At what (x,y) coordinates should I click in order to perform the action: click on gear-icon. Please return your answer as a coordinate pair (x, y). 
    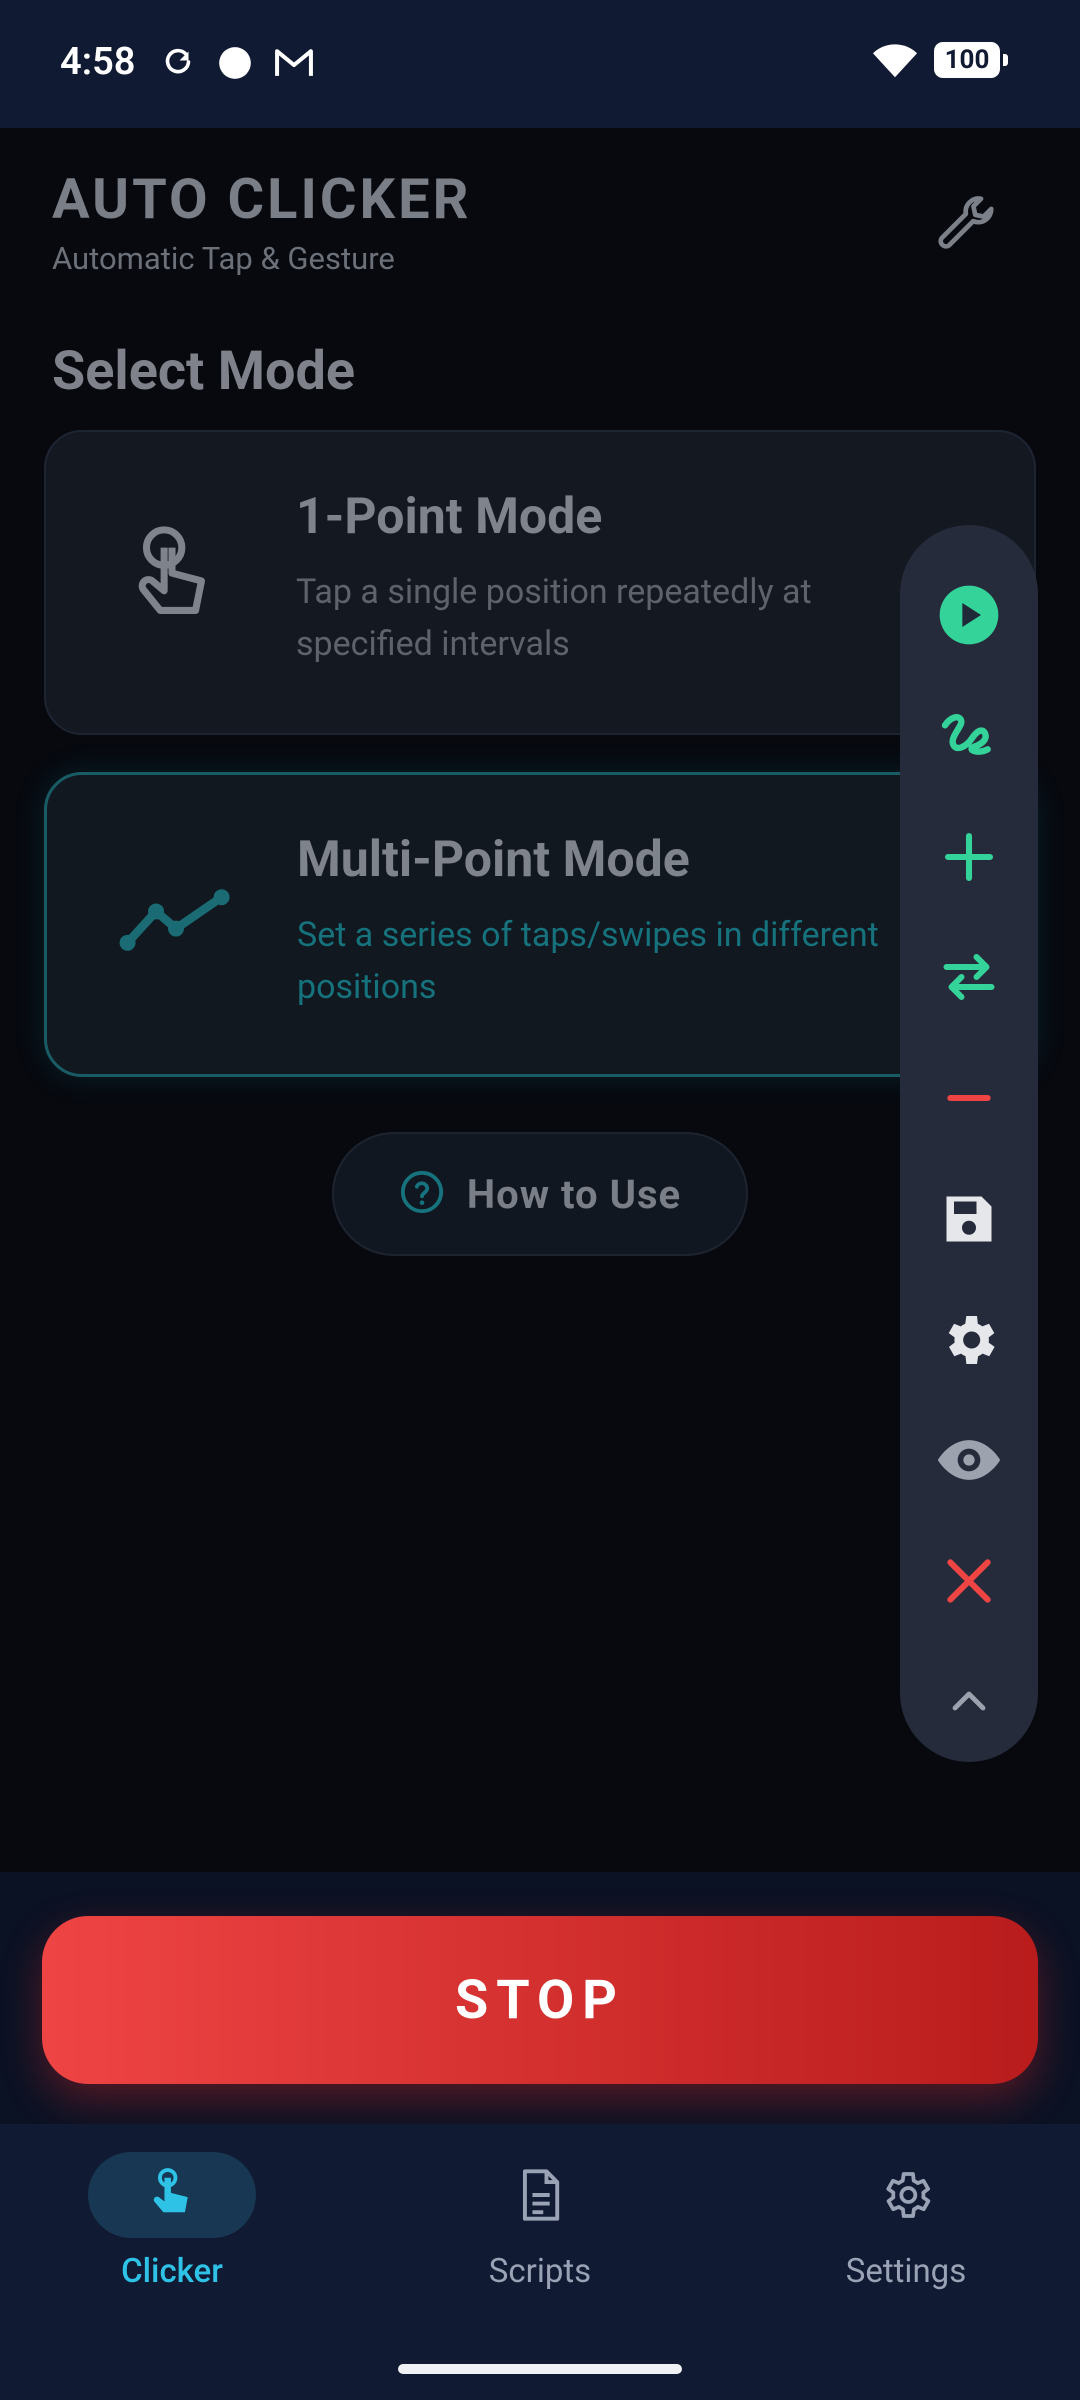
    Looking at the image, I should click on (906, 2195).